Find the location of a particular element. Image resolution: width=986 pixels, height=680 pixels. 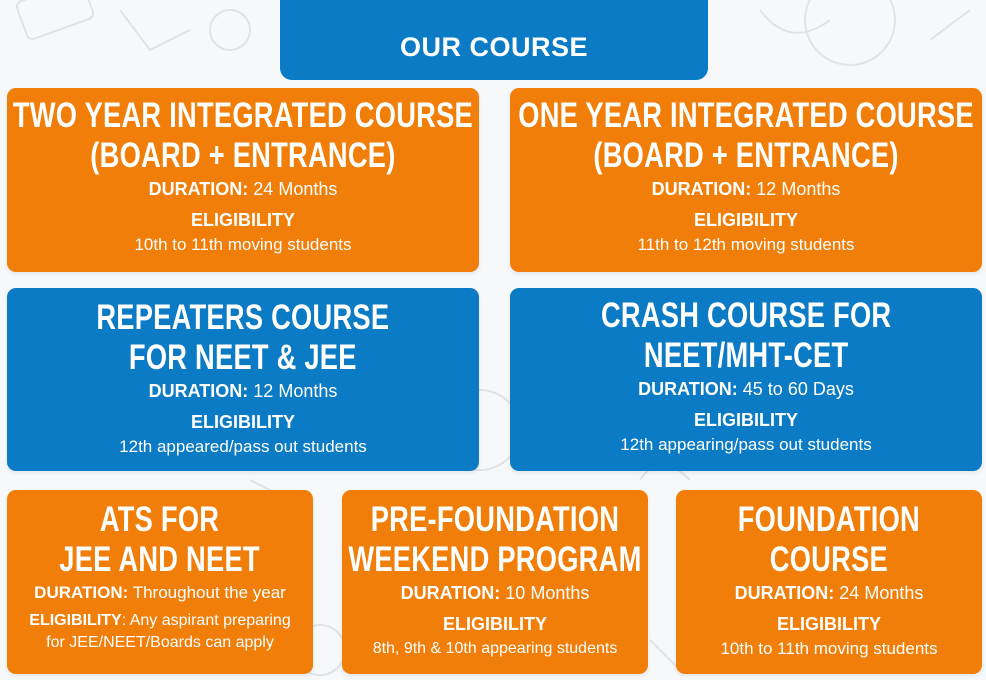

header-title: OUR COURSE is located at coordinates (493, 46).